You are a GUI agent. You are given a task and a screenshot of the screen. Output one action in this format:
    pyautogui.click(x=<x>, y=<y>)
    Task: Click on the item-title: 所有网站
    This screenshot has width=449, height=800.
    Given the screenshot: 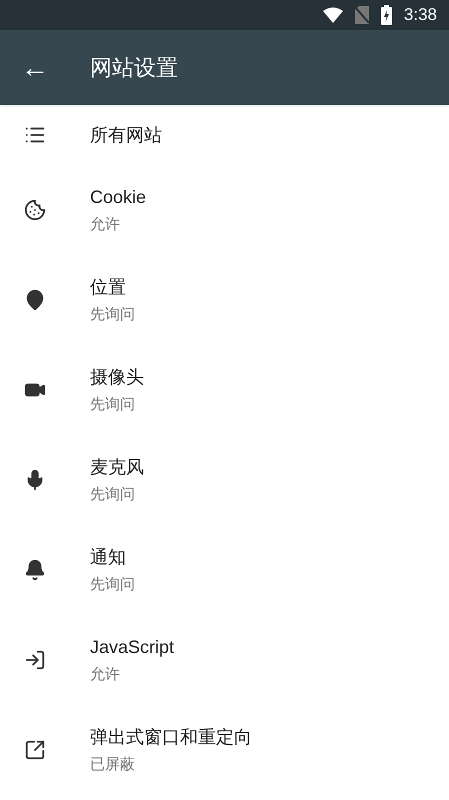 What is the action you would take?
    pyautogui.click(x=126, y=135)
    